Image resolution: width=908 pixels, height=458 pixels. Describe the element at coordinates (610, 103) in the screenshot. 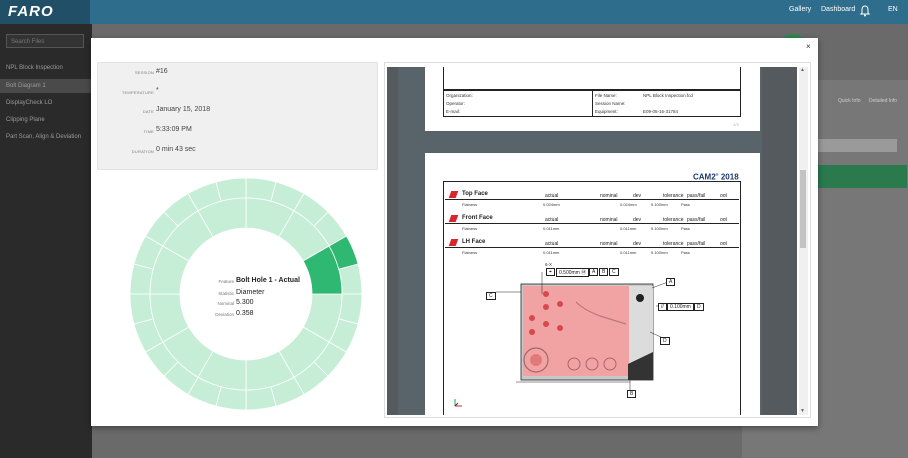

I see `session-name-label: Session Name:` at that location.